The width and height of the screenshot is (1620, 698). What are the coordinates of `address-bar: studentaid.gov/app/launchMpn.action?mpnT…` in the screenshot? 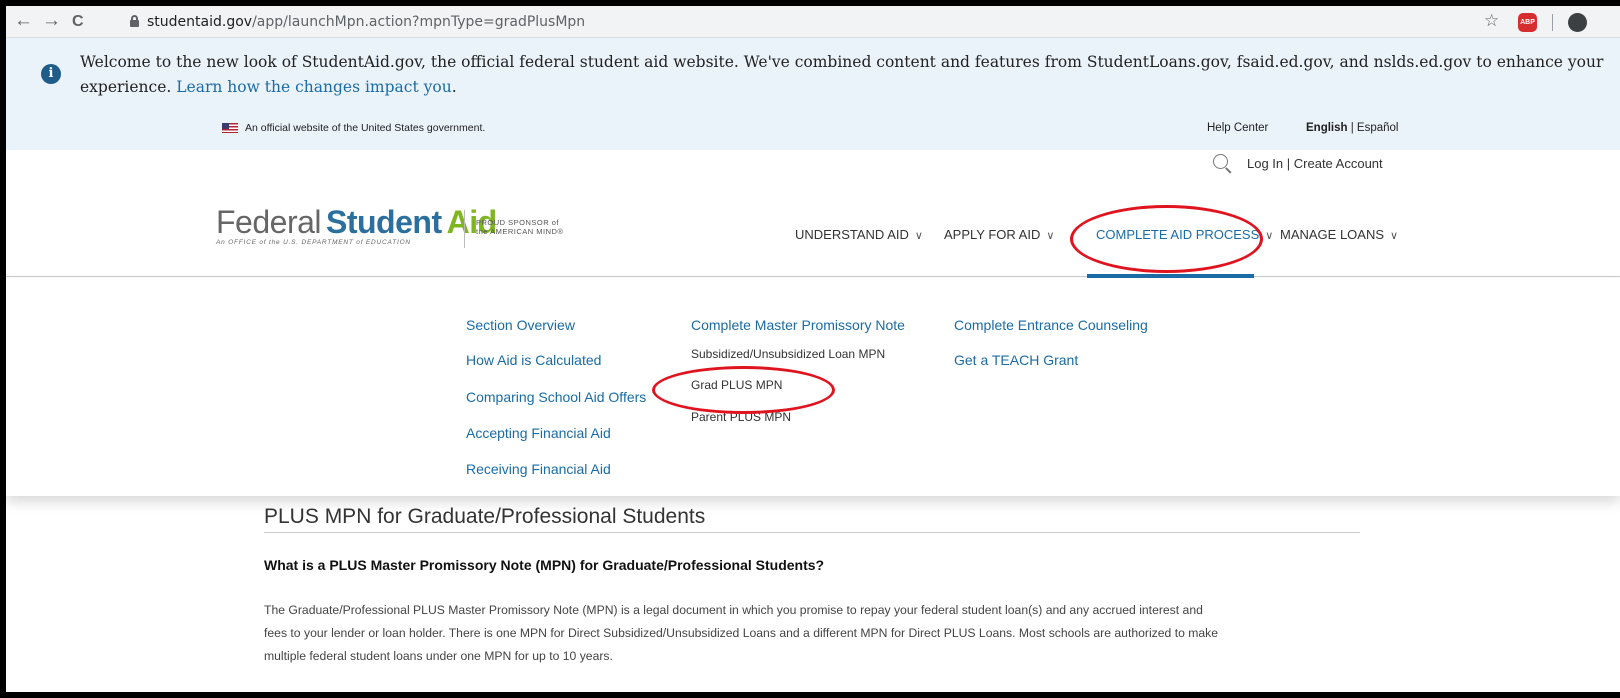 It's located at (366, 22).